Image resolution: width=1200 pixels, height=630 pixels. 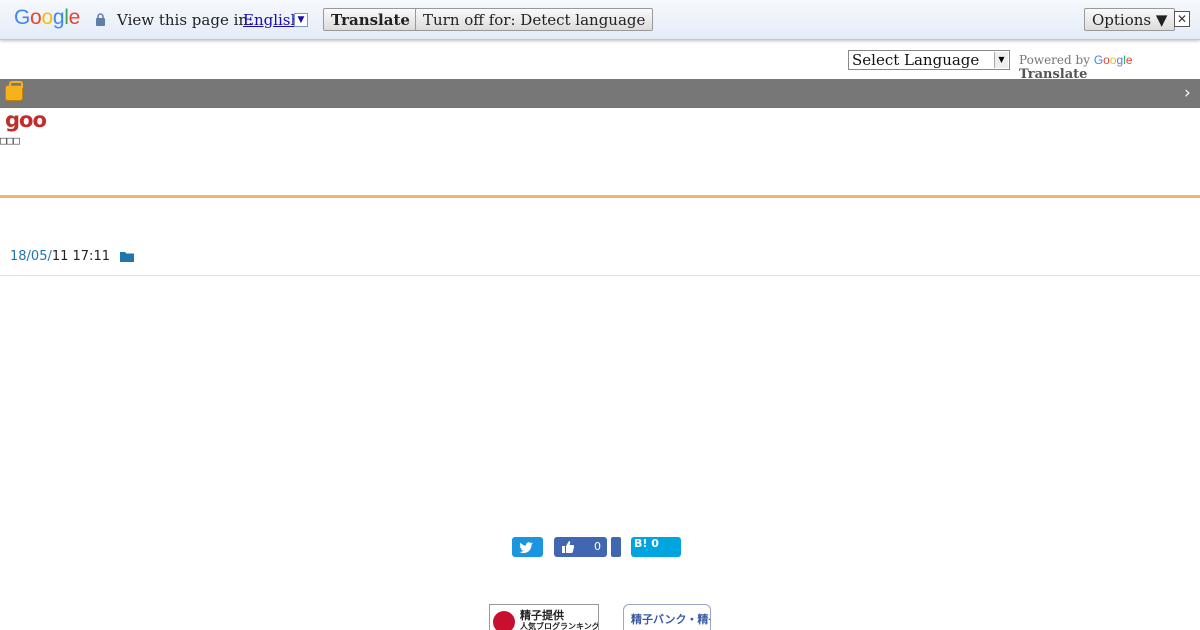 I want to click on facebook-share-tail, so click(x=616, y=547).